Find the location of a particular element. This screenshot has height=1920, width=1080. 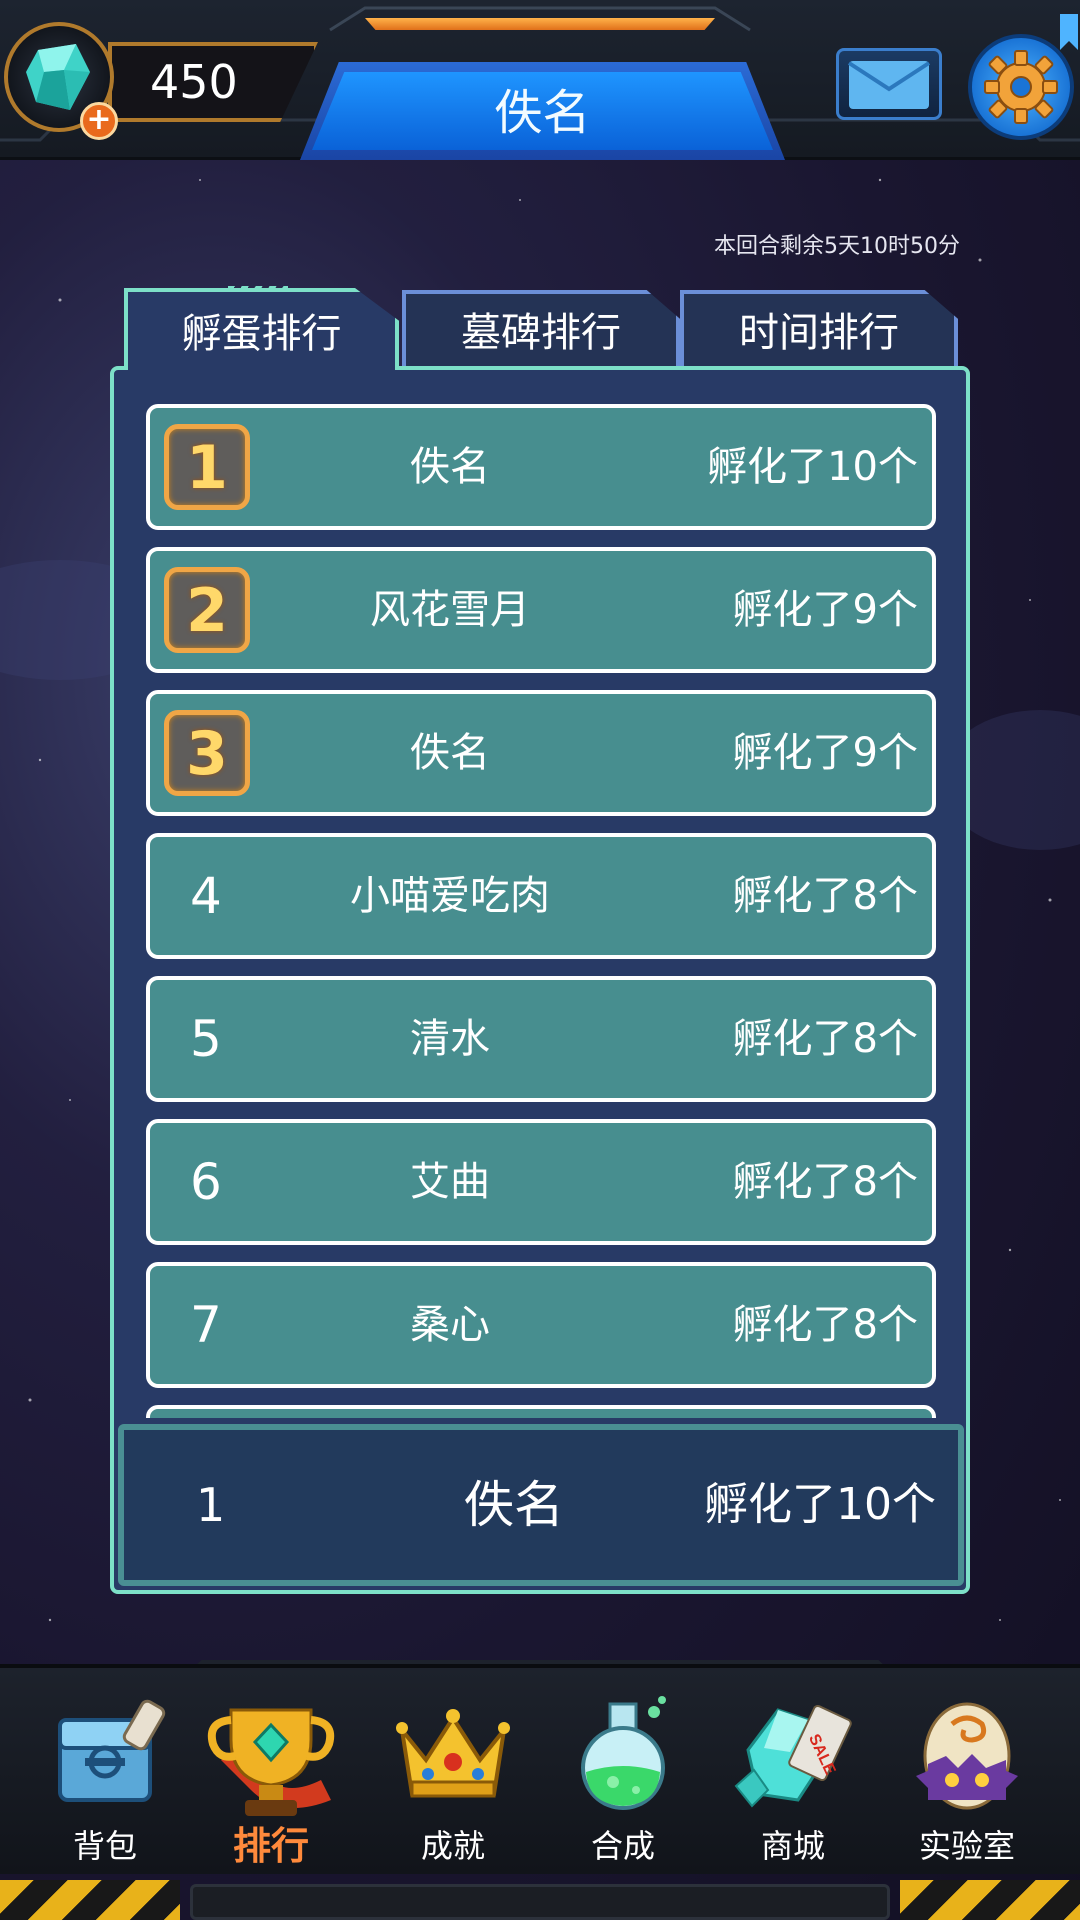

ranking-row: 4 小喵爱吃肉 孵化了8个 is located at coordinates (541, 896).